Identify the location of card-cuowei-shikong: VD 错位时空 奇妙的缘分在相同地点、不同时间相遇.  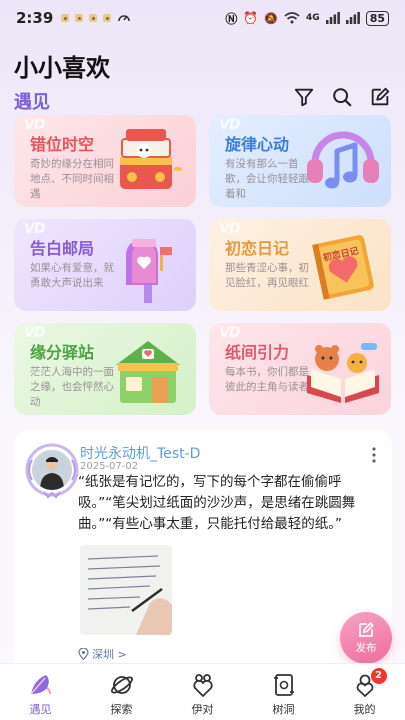
(105, 161).